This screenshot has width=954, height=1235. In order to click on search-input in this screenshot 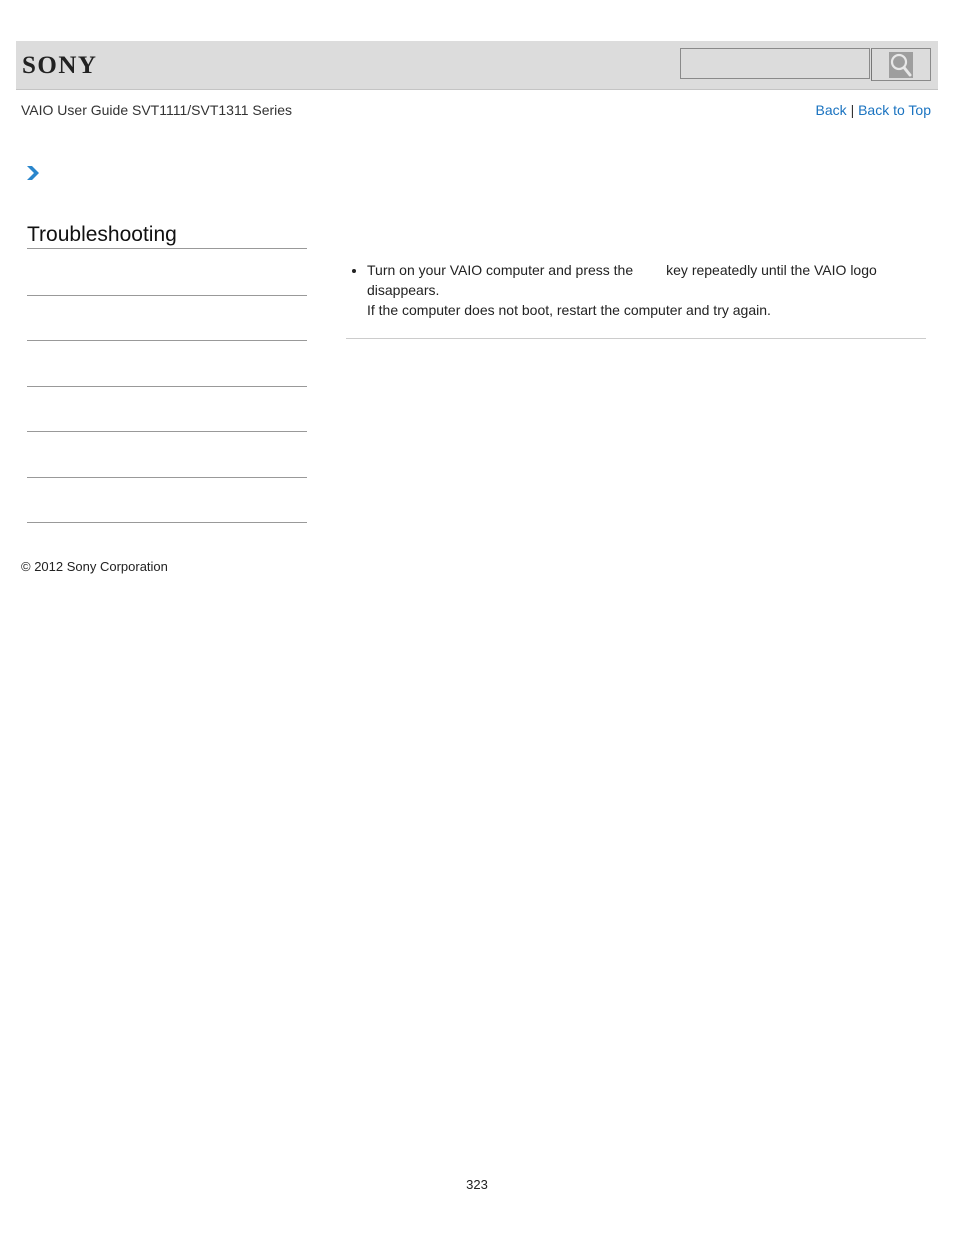, I will do `click(775, 63)`.